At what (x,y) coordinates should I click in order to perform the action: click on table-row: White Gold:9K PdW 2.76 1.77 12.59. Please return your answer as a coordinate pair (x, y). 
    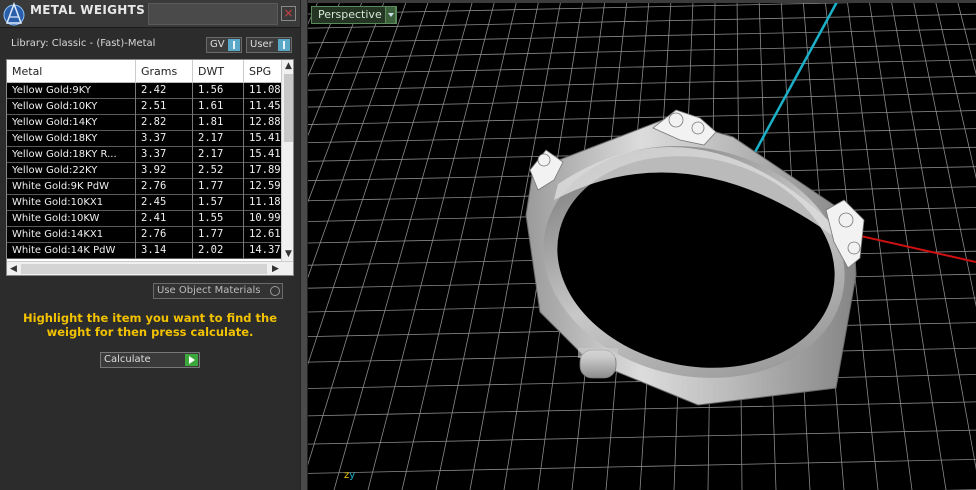
    Looking at the image, I should click on (144, 187).